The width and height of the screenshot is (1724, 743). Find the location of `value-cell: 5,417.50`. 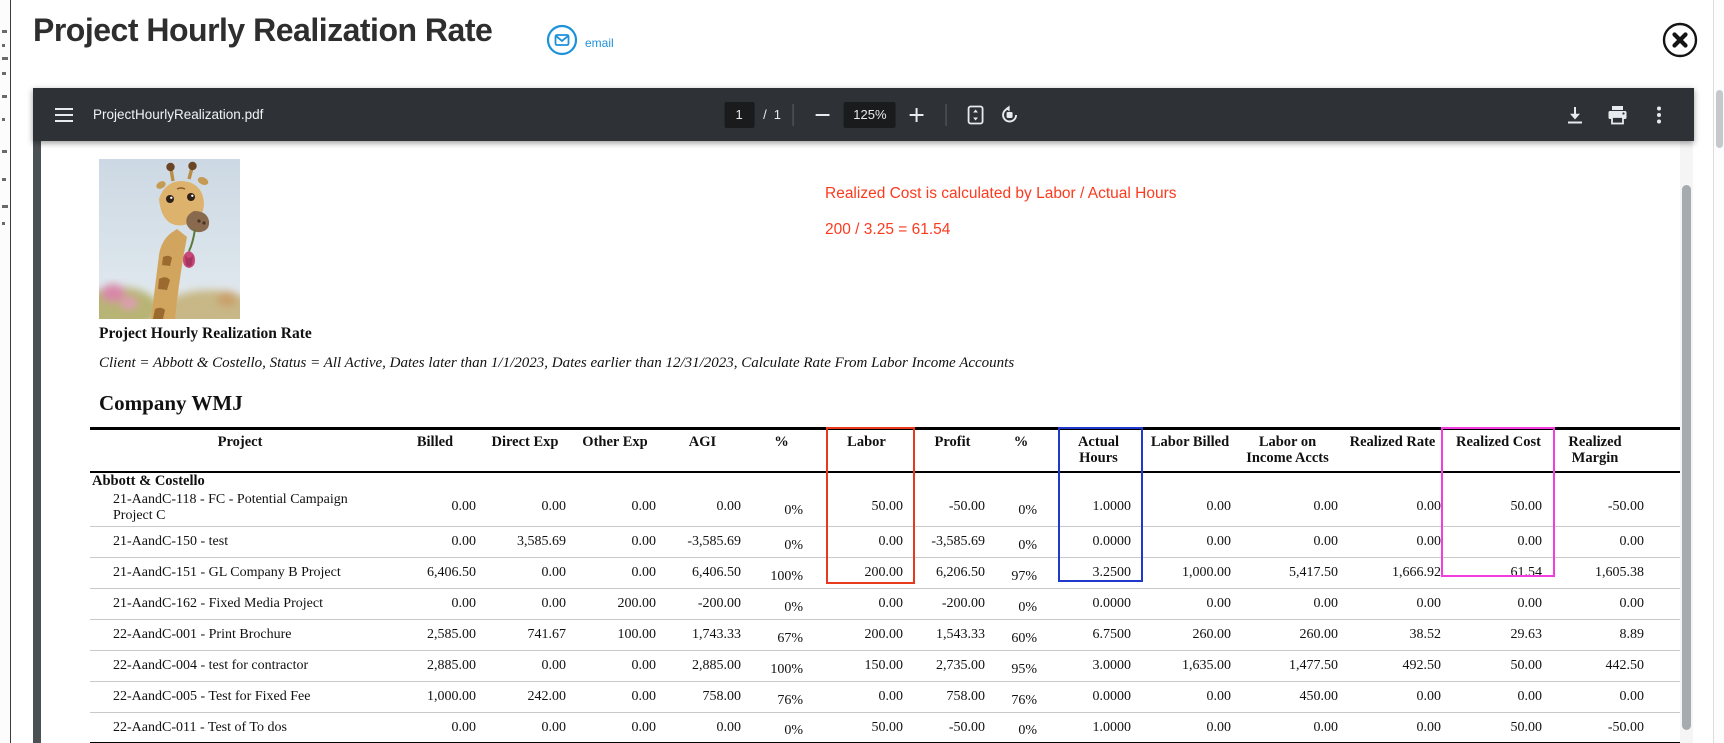

value-cell: 5,417.50 is located at coordinates (1313, 572).